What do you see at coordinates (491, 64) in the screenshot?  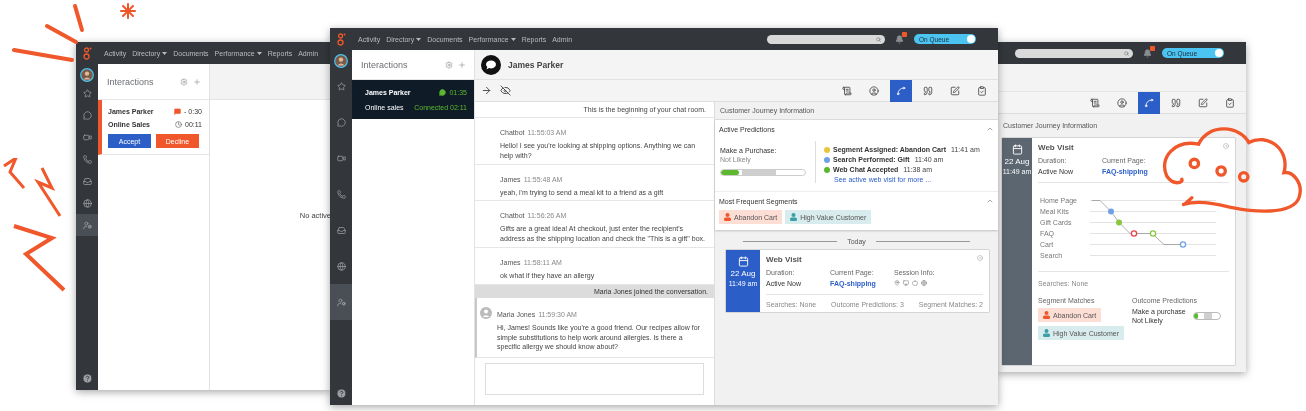 I see `chat-bubble-icon` at bounding box center [491, 64].